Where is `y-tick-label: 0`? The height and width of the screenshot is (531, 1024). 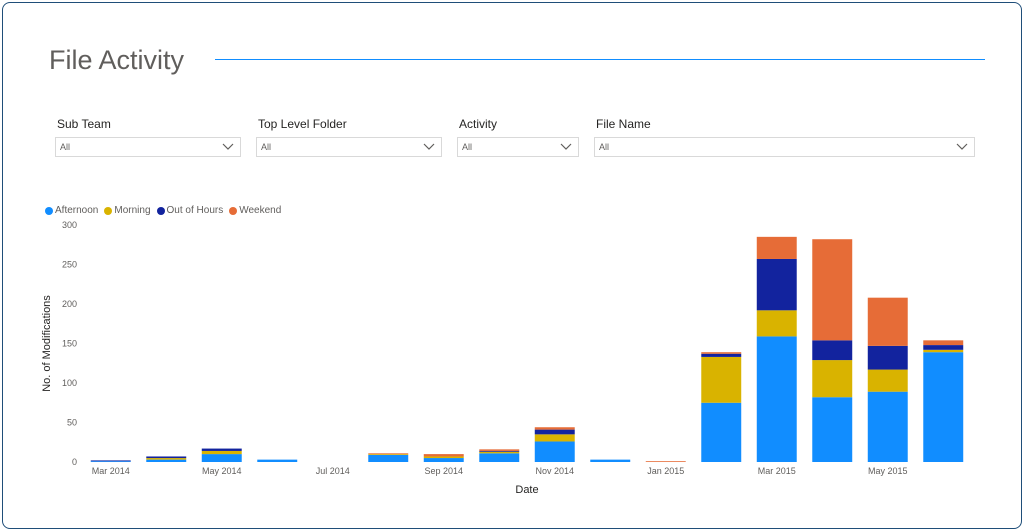
y-tick-label: 0 is located at coordinates (74, 462).